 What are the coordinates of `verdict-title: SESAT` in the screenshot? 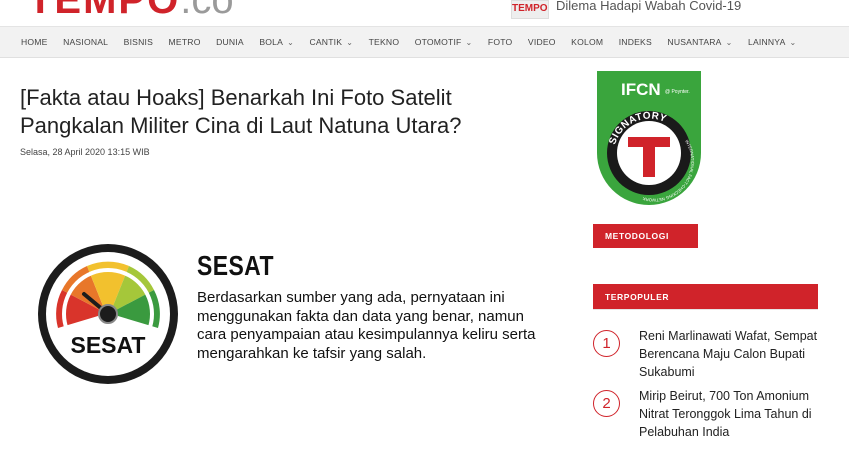 It's located at (235, 265).